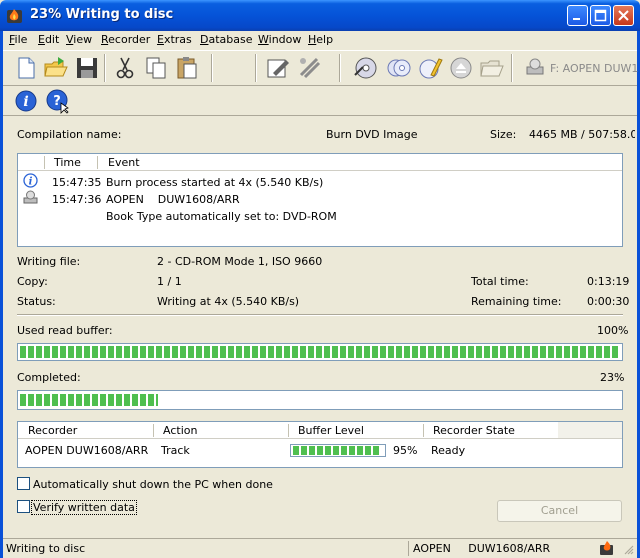 The width and height of the screenshot is (640, 558). Describe the element at coordinates (461, 68) in the screenshot. I see `eject-icon` at that location.